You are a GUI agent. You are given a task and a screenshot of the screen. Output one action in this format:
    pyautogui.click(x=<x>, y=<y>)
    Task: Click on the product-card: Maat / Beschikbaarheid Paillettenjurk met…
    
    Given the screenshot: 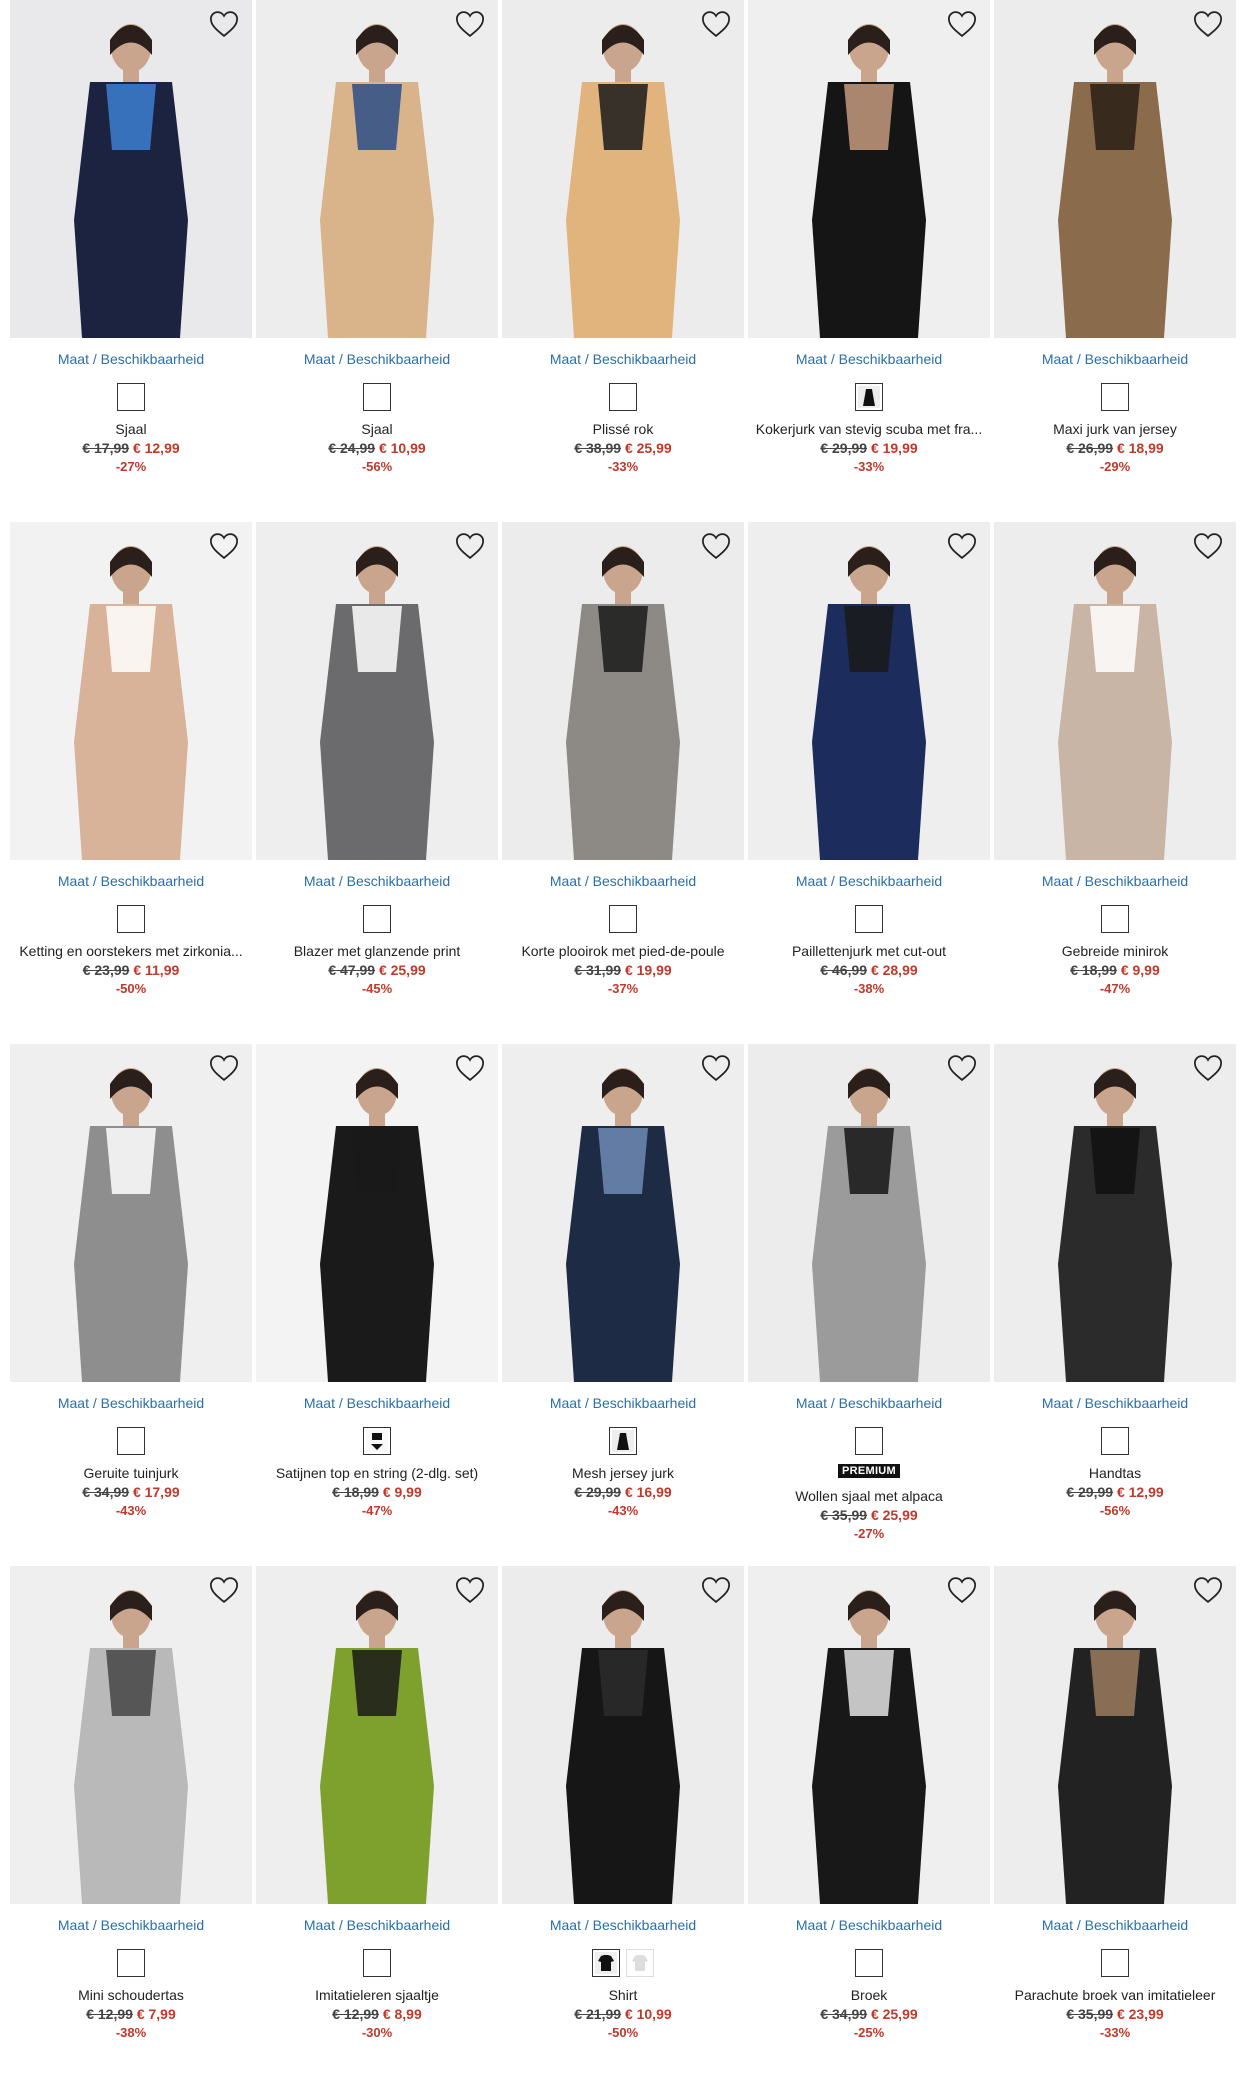 What is the action you would take?
    pyautogui.click(x=869, y=783)
    